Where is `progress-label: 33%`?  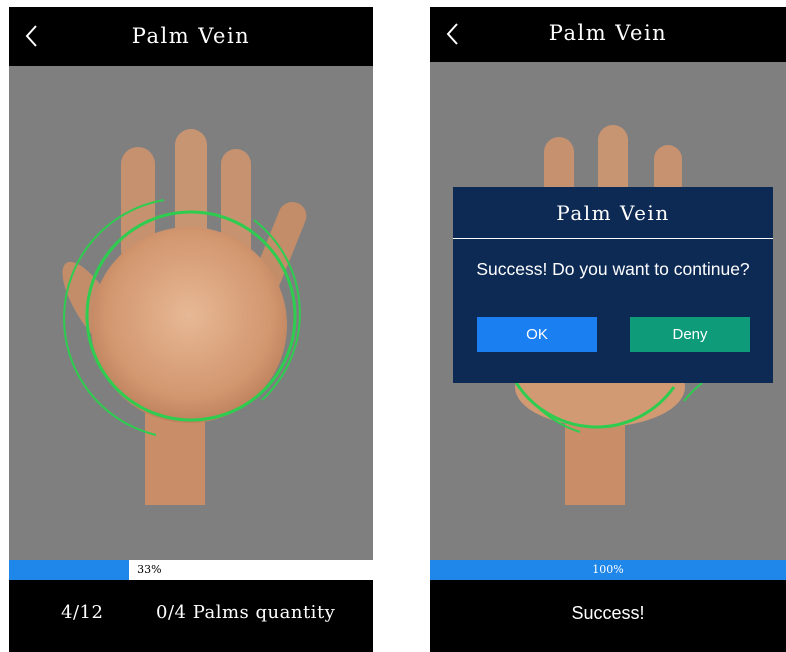
progress-label: 33% is located at coordinates (149, 569).